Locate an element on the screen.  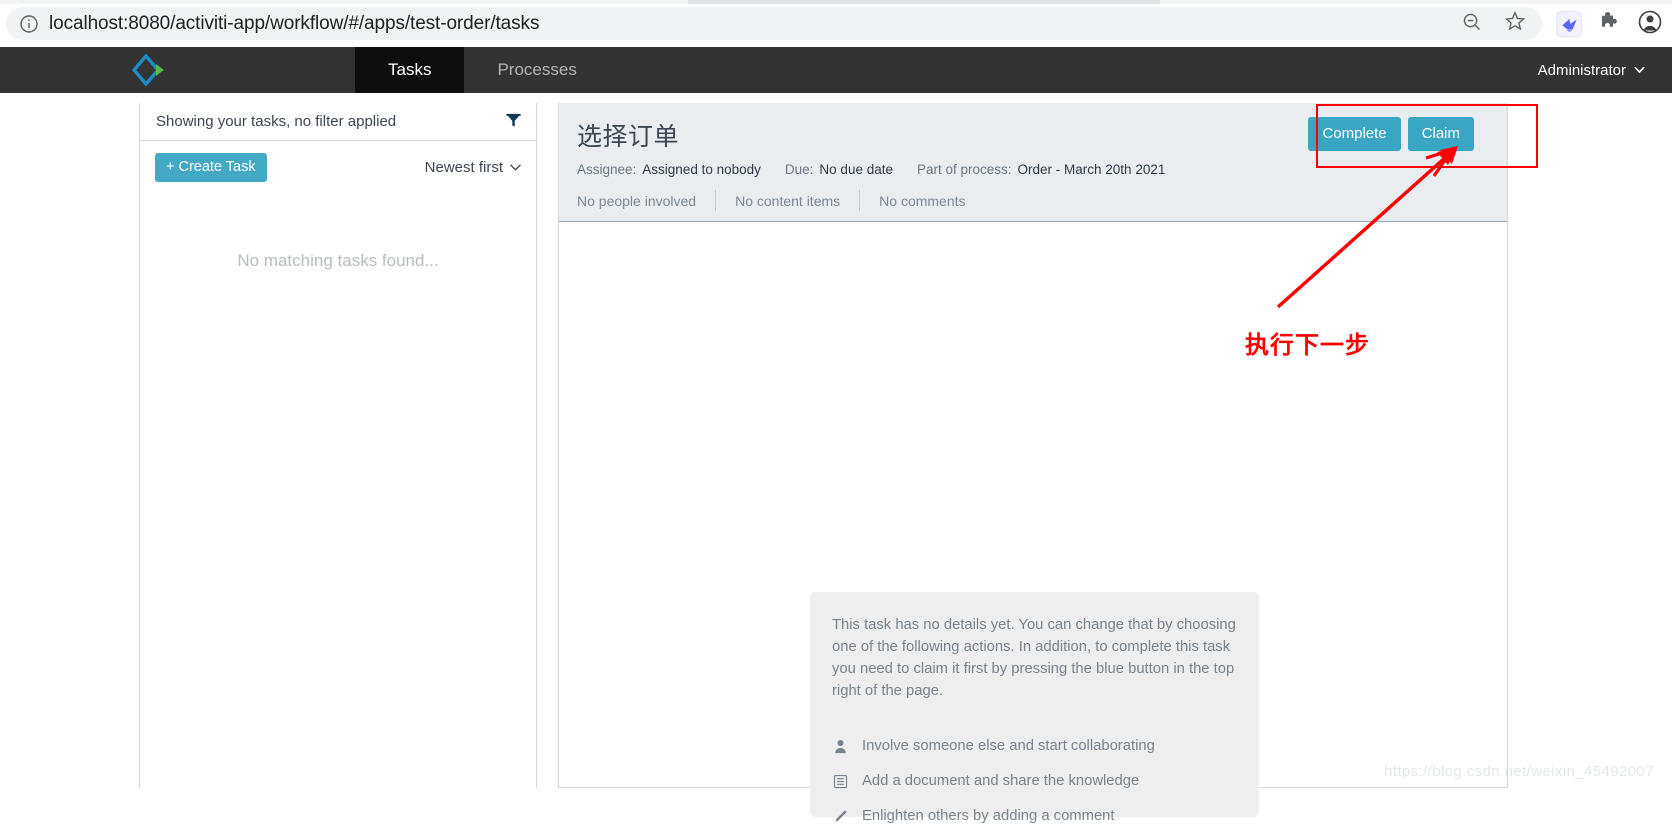
meta-due: Due: No due date is located at coordinates (839, 169).